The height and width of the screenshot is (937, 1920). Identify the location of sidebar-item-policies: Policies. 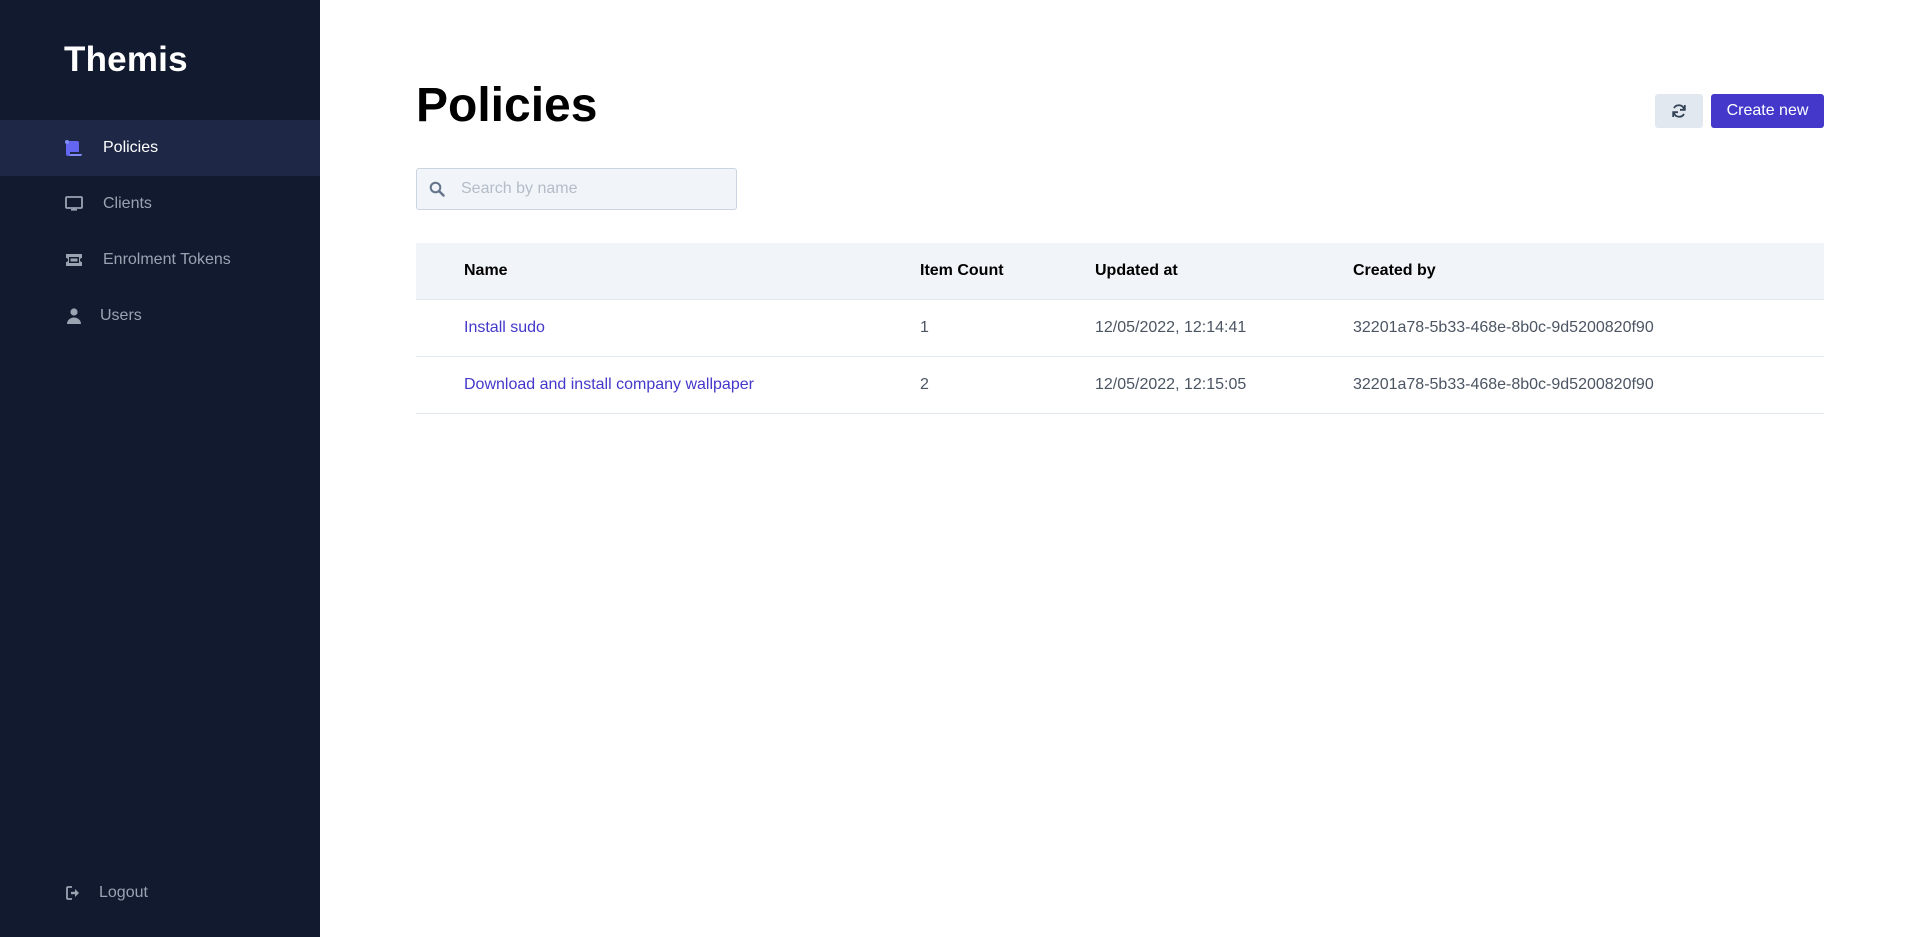
(160, 148).